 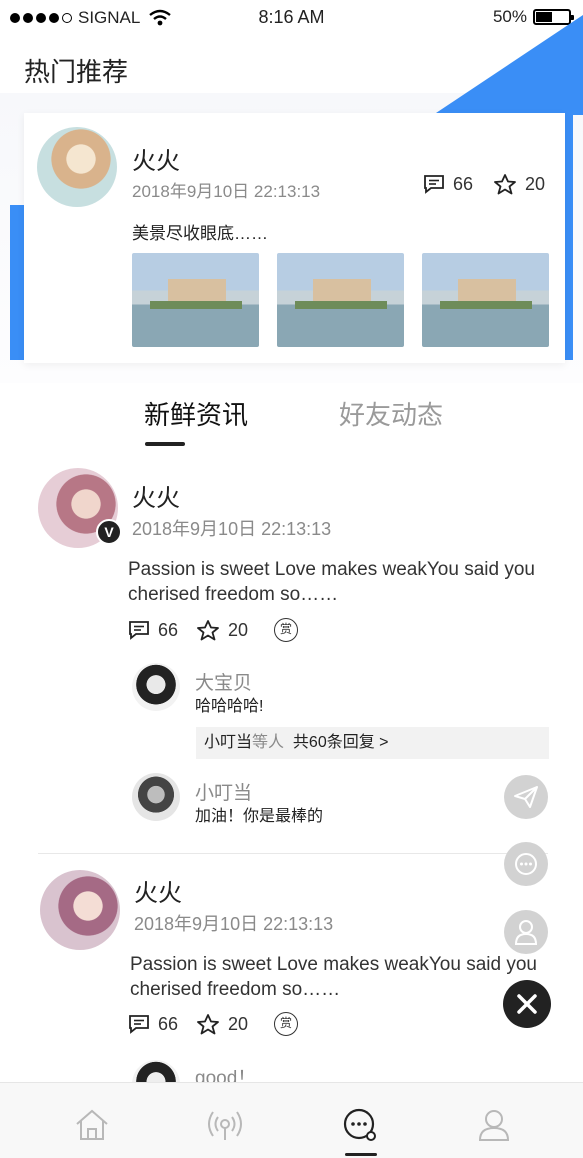 I want to click on message-icon, so click(x=359, y=1124).